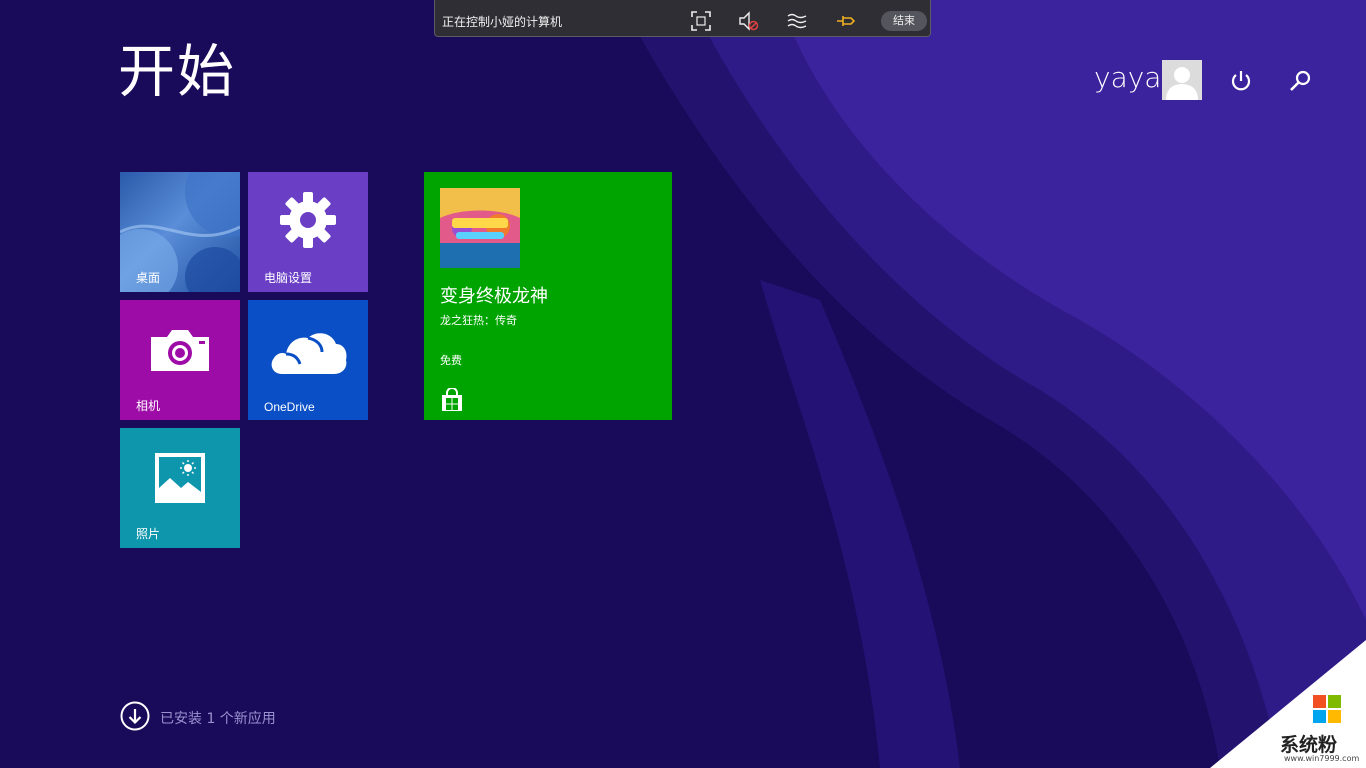 The width and height of the screenshot is (1366, 768). Describe the element at coordinates (1288, 704) in the screenshot. I see `site-watermark: 系统粉 www.win7999.com` at that location.